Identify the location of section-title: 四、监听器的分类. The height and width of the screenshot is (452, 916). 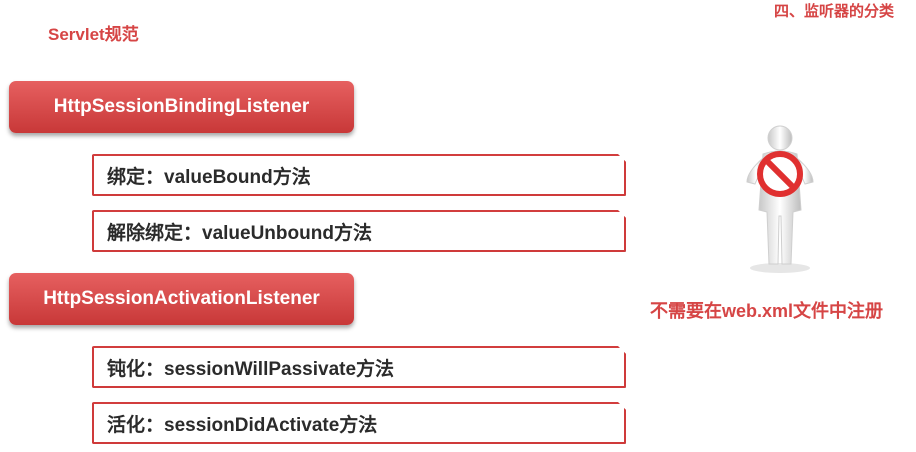
(833, 11).